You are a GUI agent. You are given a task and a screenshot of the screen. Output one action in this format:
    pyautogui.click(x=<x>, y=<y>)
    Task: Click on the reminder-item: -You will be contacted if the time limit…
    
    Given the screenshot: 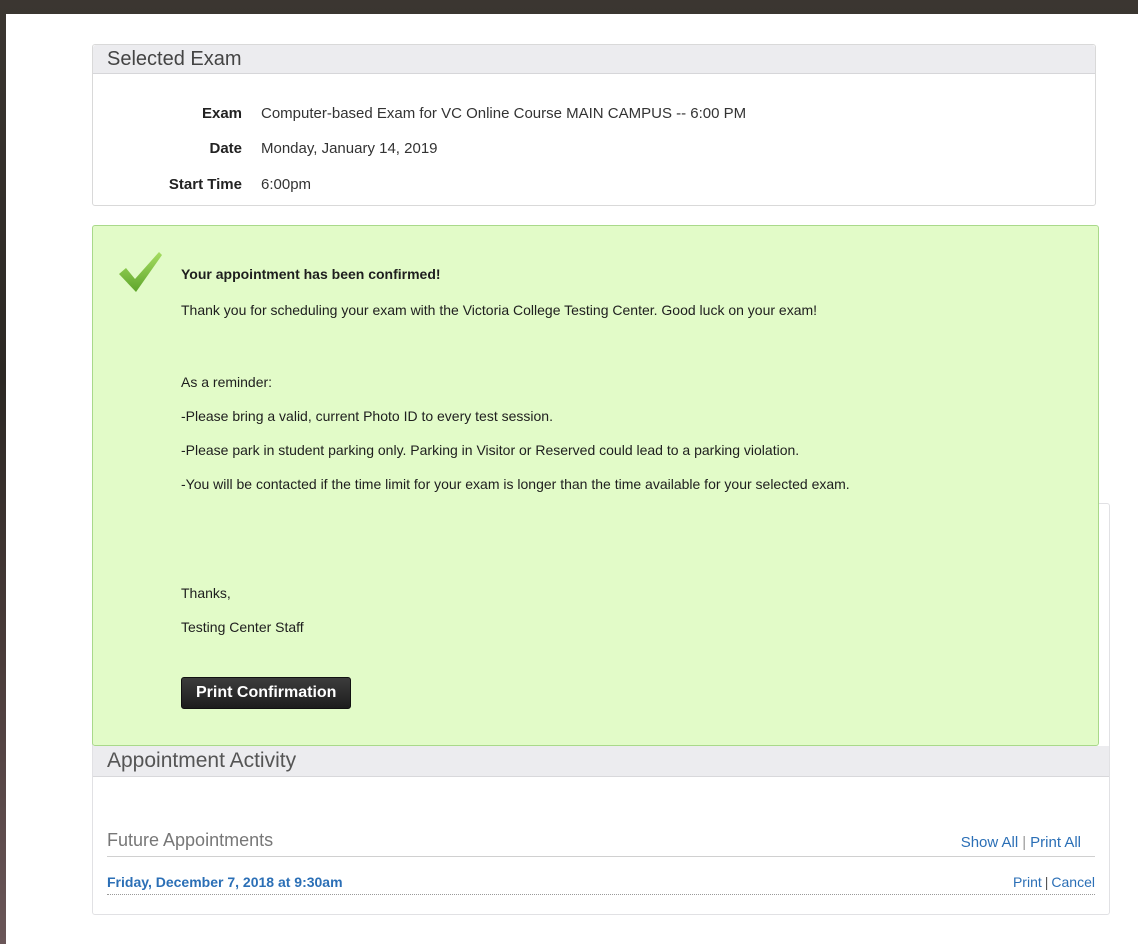 What is the action you would take?
    pyautogui.click(x=515, y=484)
    